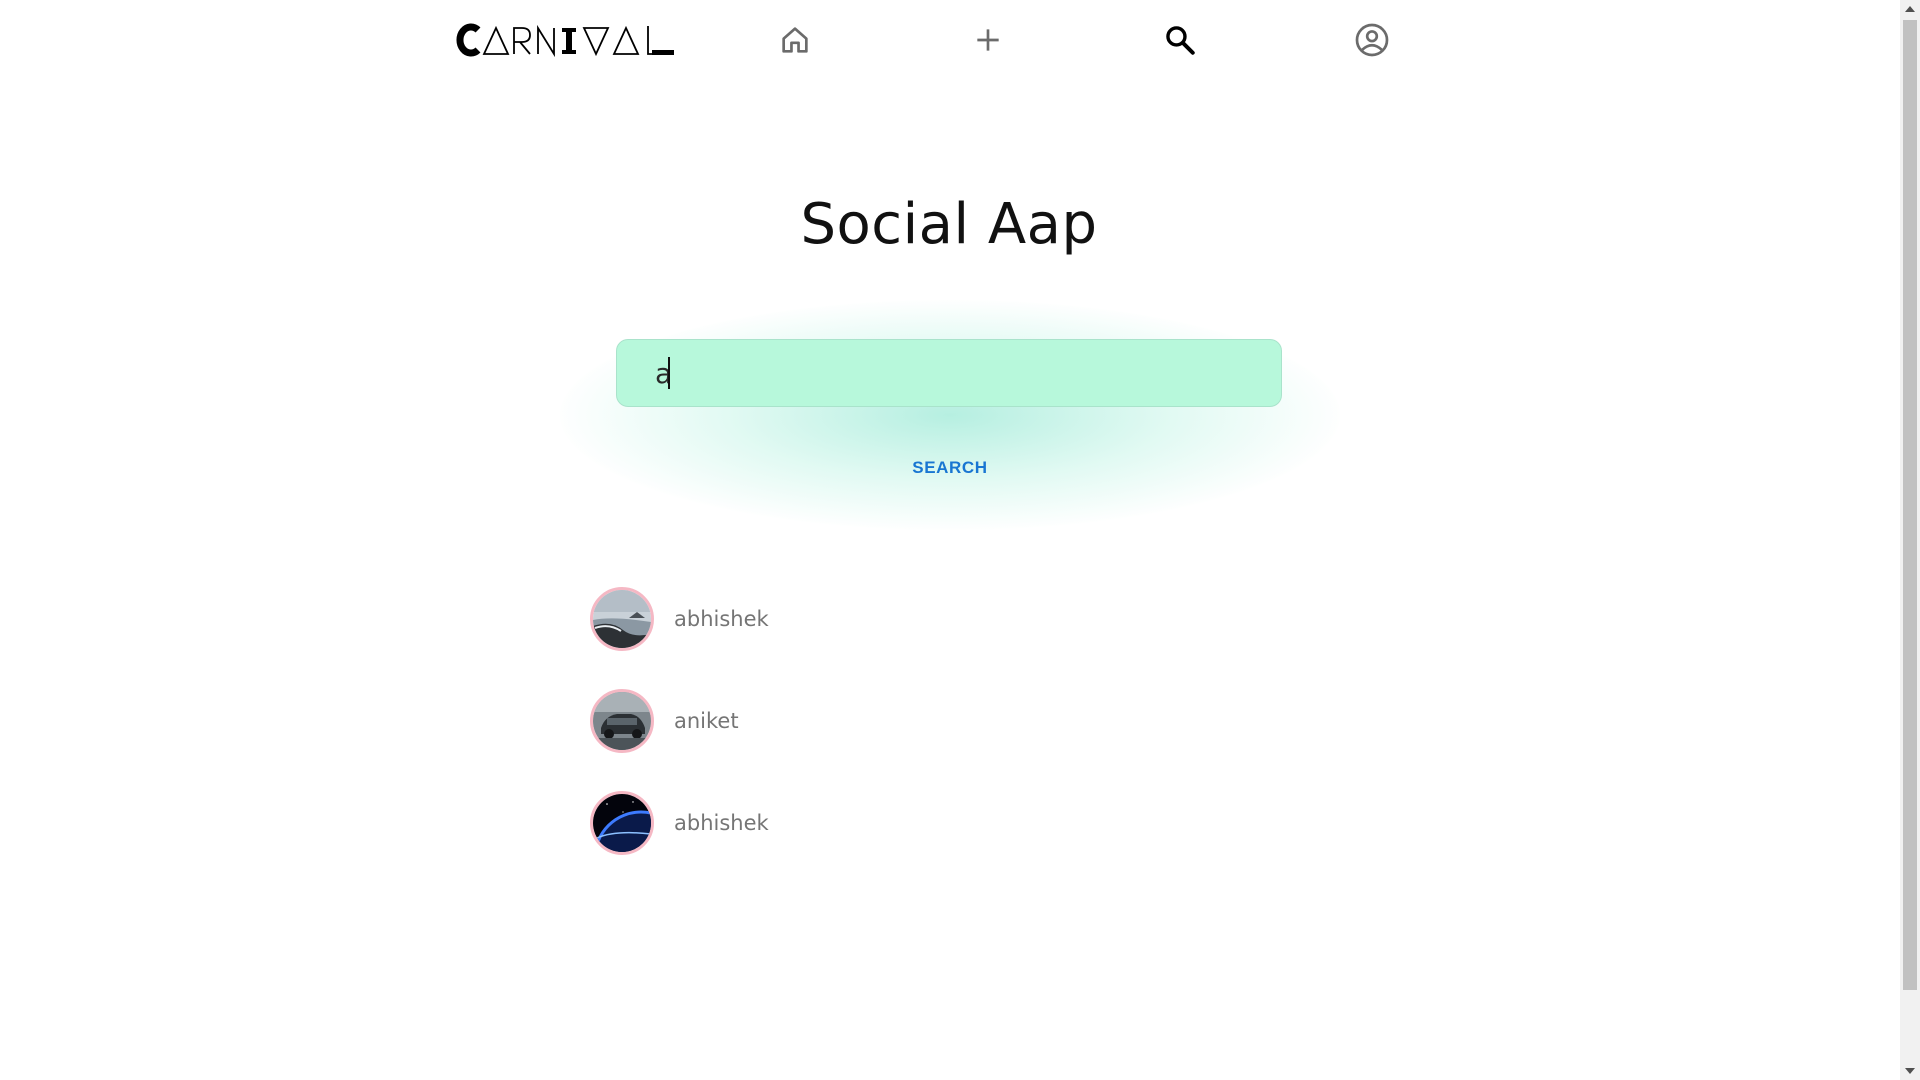  I want to click on nav-profile-button, so click(1372, 40).